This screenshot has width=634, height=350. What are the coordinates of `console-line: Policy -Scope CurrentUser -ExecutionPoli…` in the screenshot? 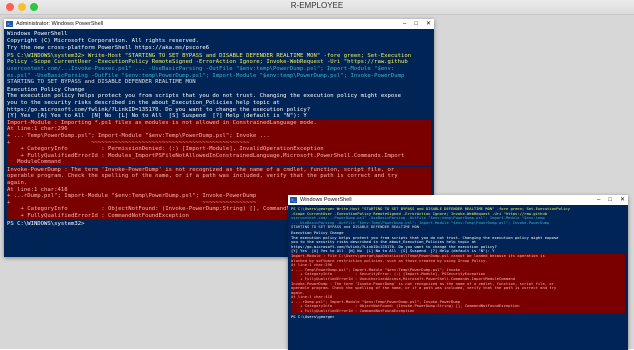 It's located at (207, 62).